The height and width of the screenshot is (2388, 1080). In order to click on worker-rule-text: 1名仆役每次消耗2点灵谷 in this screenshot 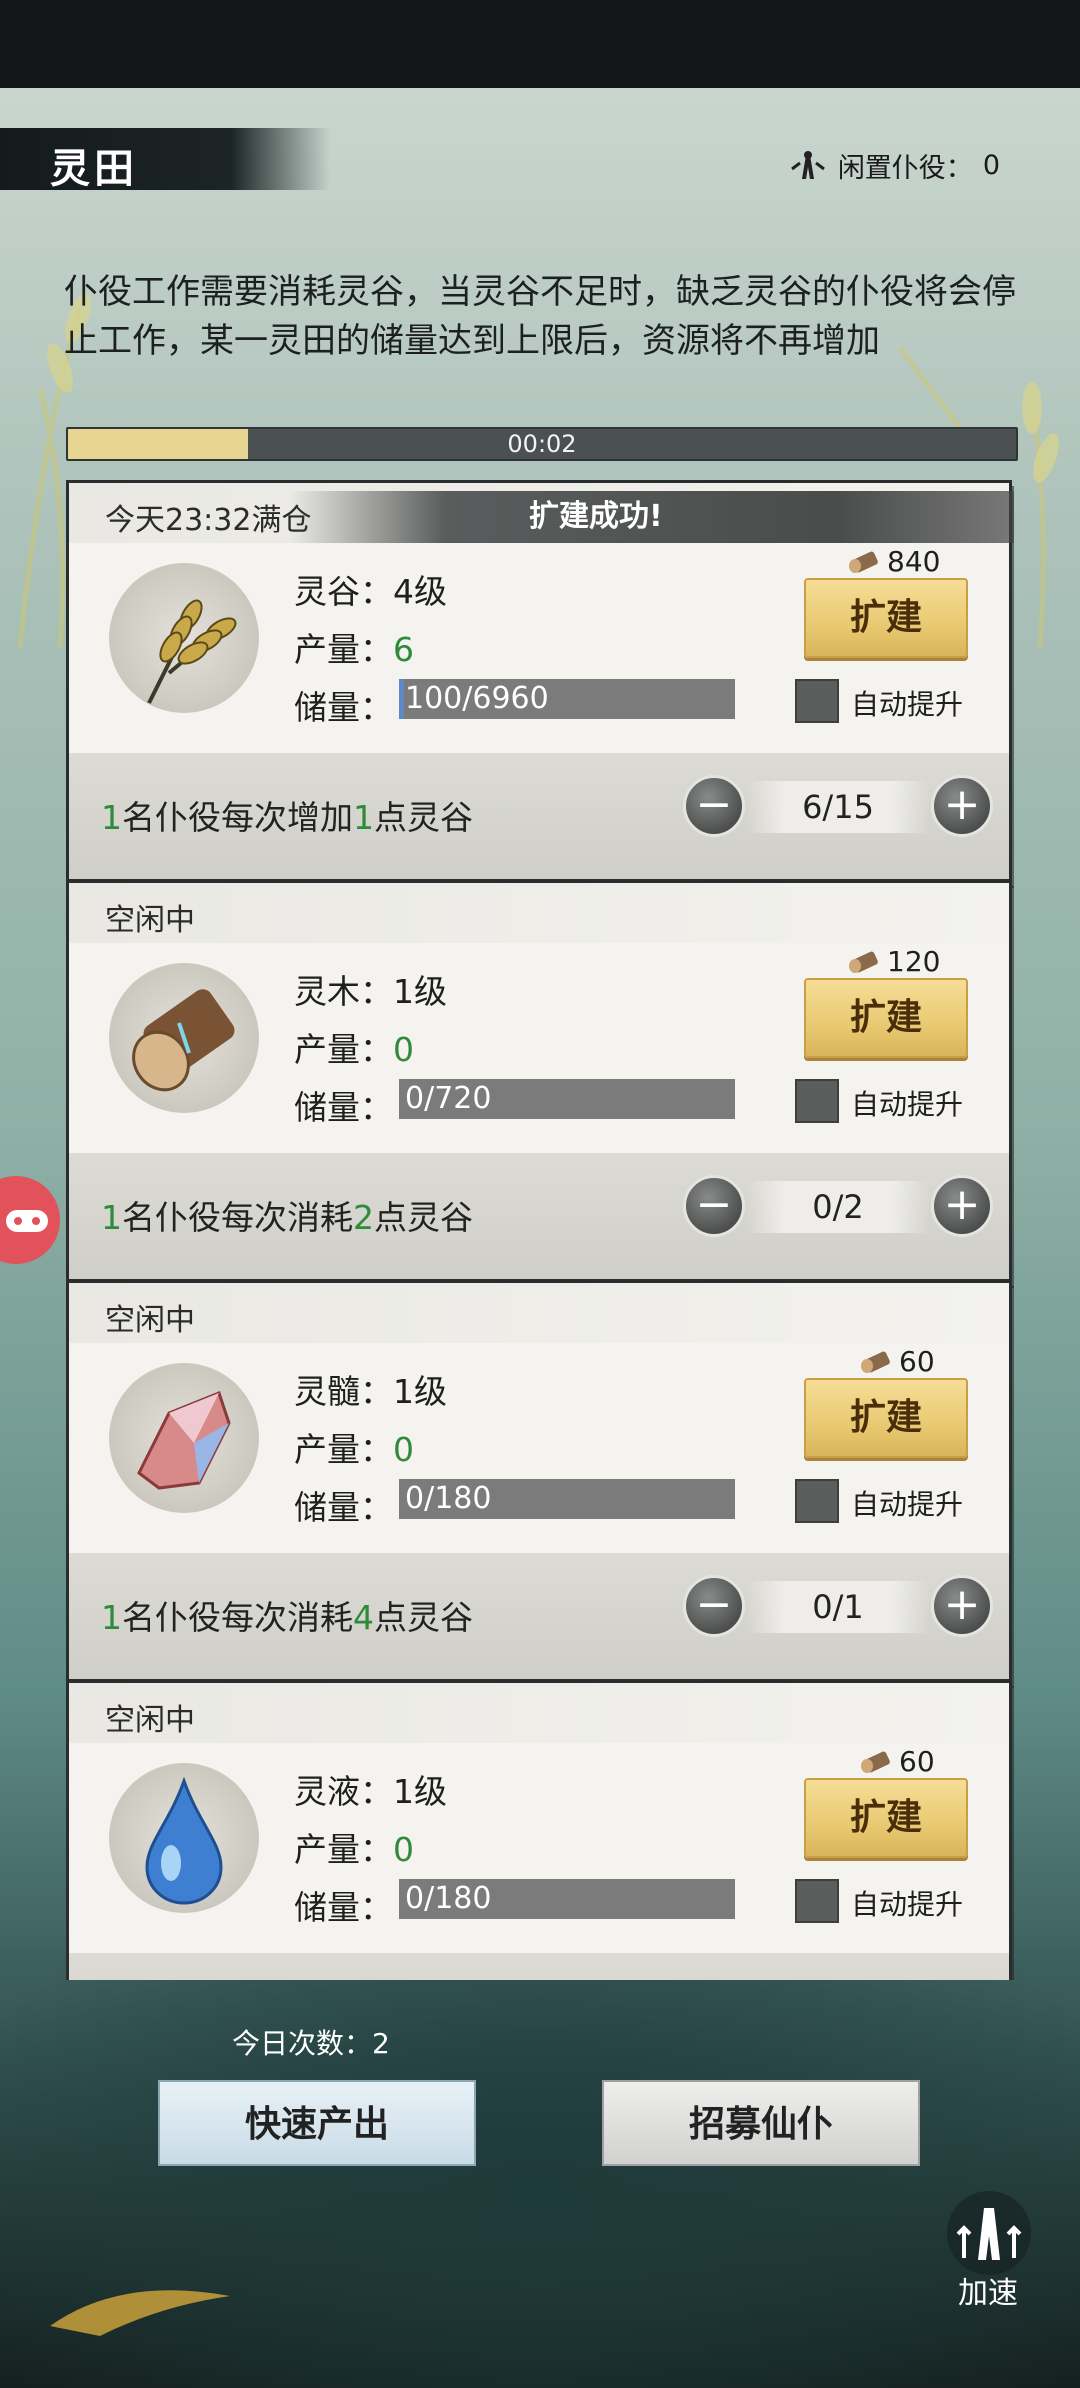, I will do `click(287, 1217)`.